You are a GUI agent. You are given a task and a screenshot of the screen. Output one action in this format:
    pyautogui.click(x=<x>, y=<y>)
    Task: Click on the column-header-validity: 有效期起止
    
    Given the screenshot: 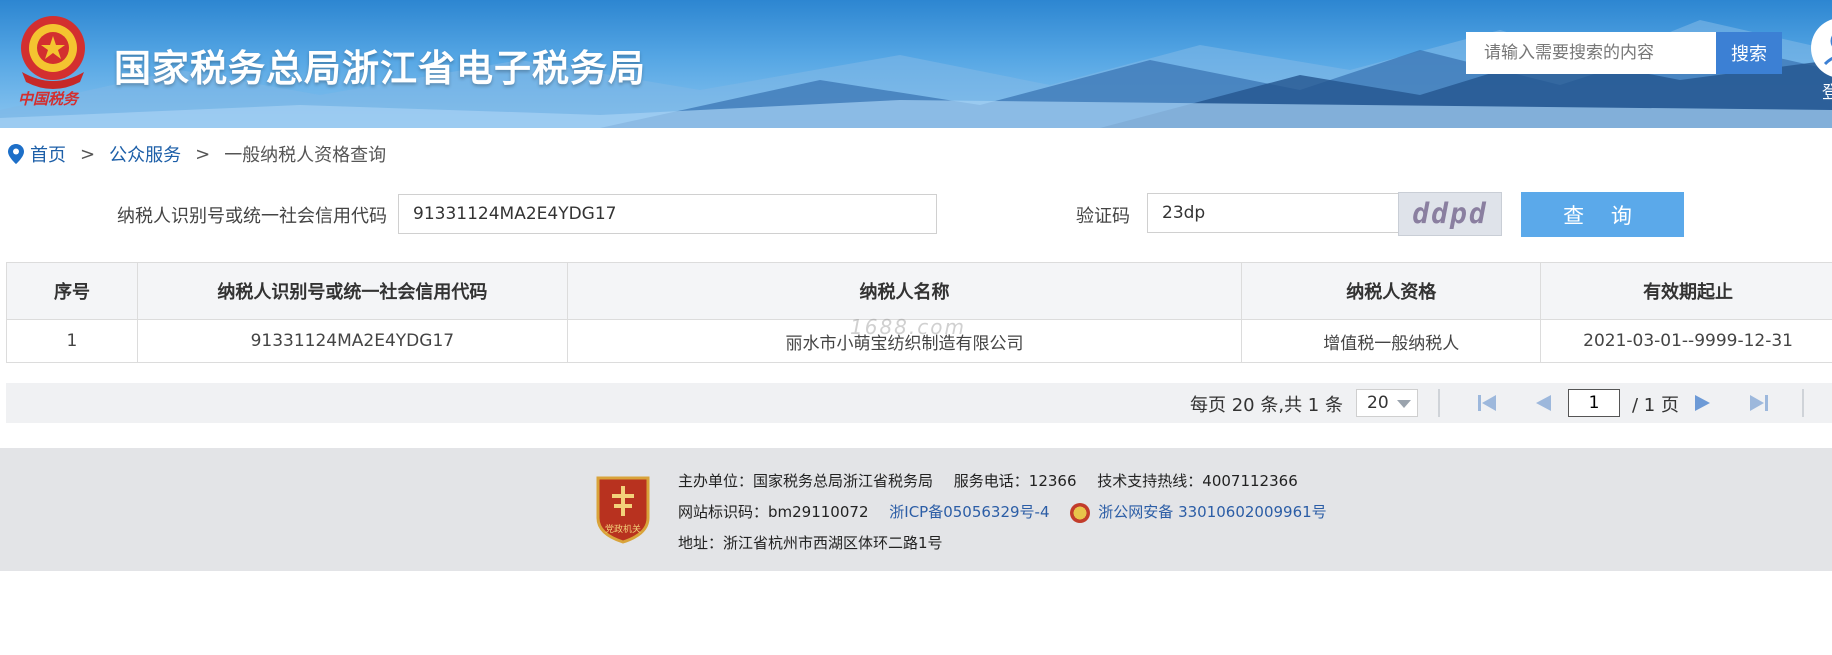 What is the action you would take?
    pyautogui.click(x=1686, y=291)
    